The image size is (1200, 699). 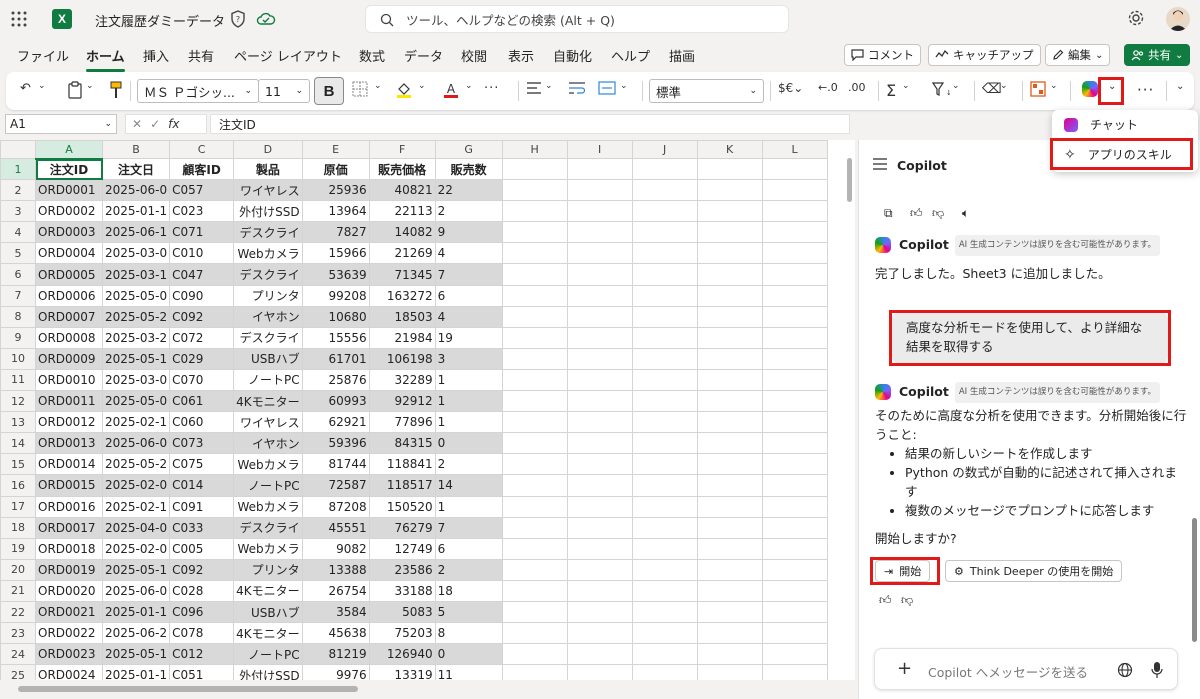 I want to click on hamburger-menu-icon, so click(x=880, y=164).